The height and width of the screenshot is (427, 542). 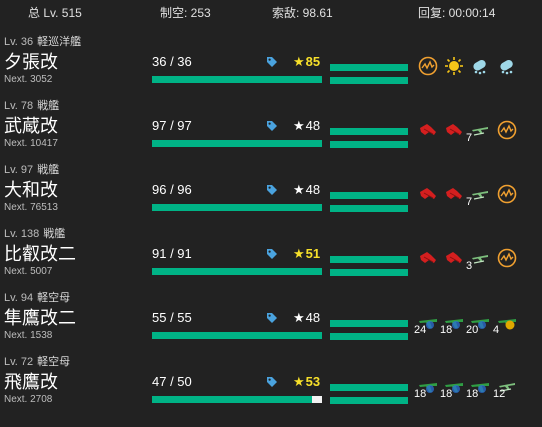 I want to click on slot-count: 3, so click(x=469, y=266).